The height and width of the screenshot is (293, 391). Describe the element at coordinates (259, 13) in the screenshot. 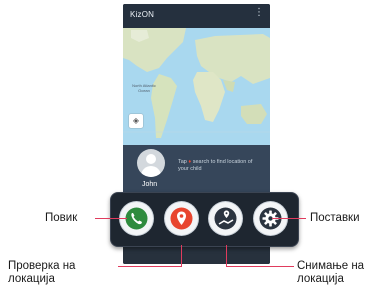

I see `overflow-menu-icon: ⋮` at that location.